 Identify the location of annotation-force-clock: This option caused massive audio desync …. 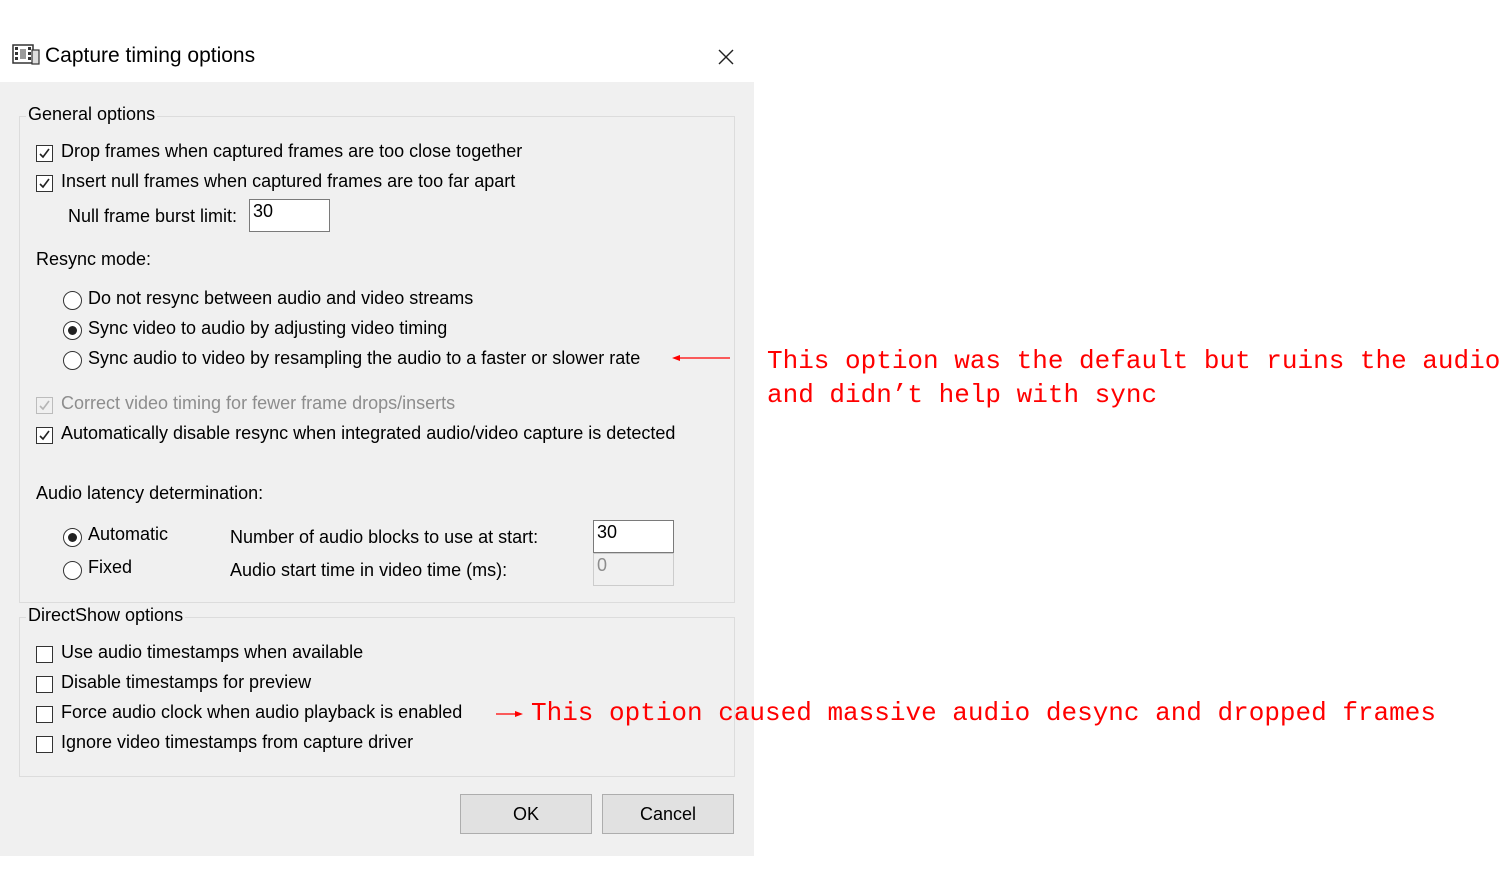
(983, 713).